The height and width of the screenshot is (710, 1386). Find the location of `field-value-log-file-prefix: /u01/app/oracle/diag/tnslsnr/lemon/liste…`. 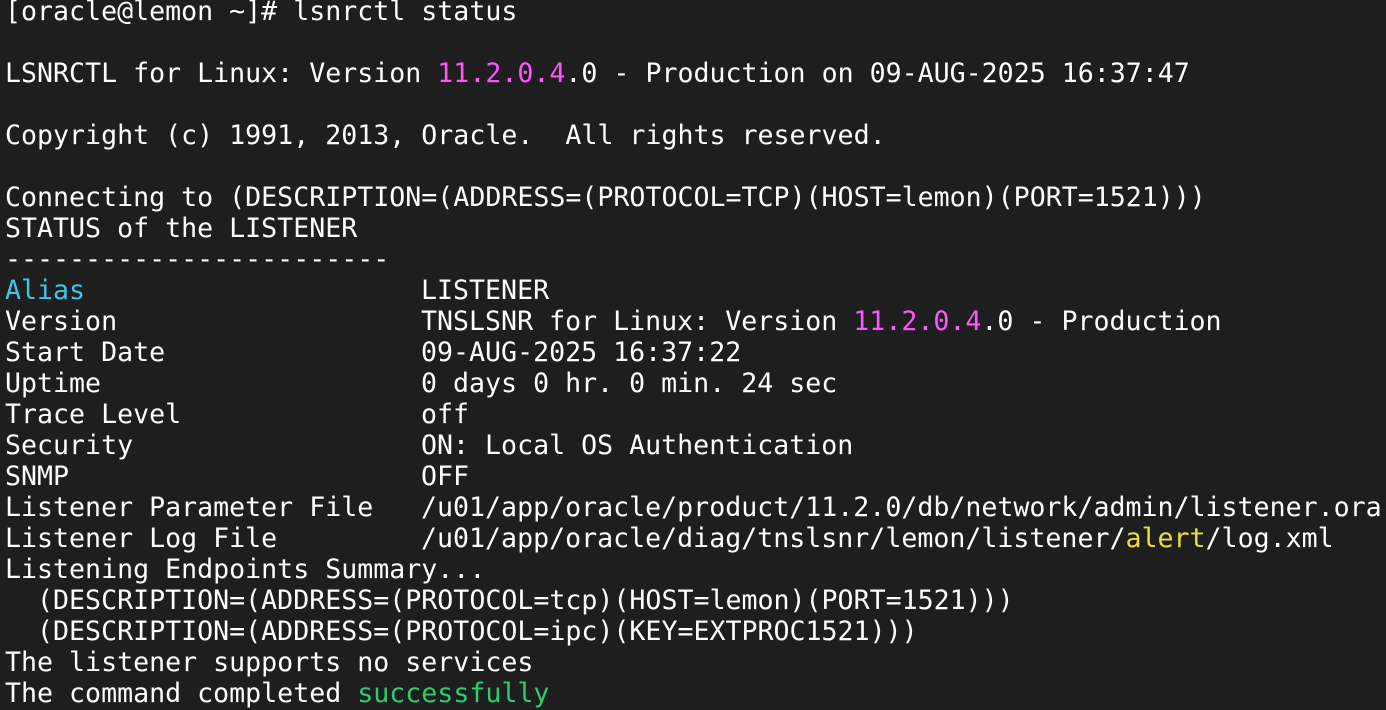

field-value-log-file-prefix: /u01/app/oracle/diag/tnslsnr/lemon/liste… is located at coordinates (773, 538).